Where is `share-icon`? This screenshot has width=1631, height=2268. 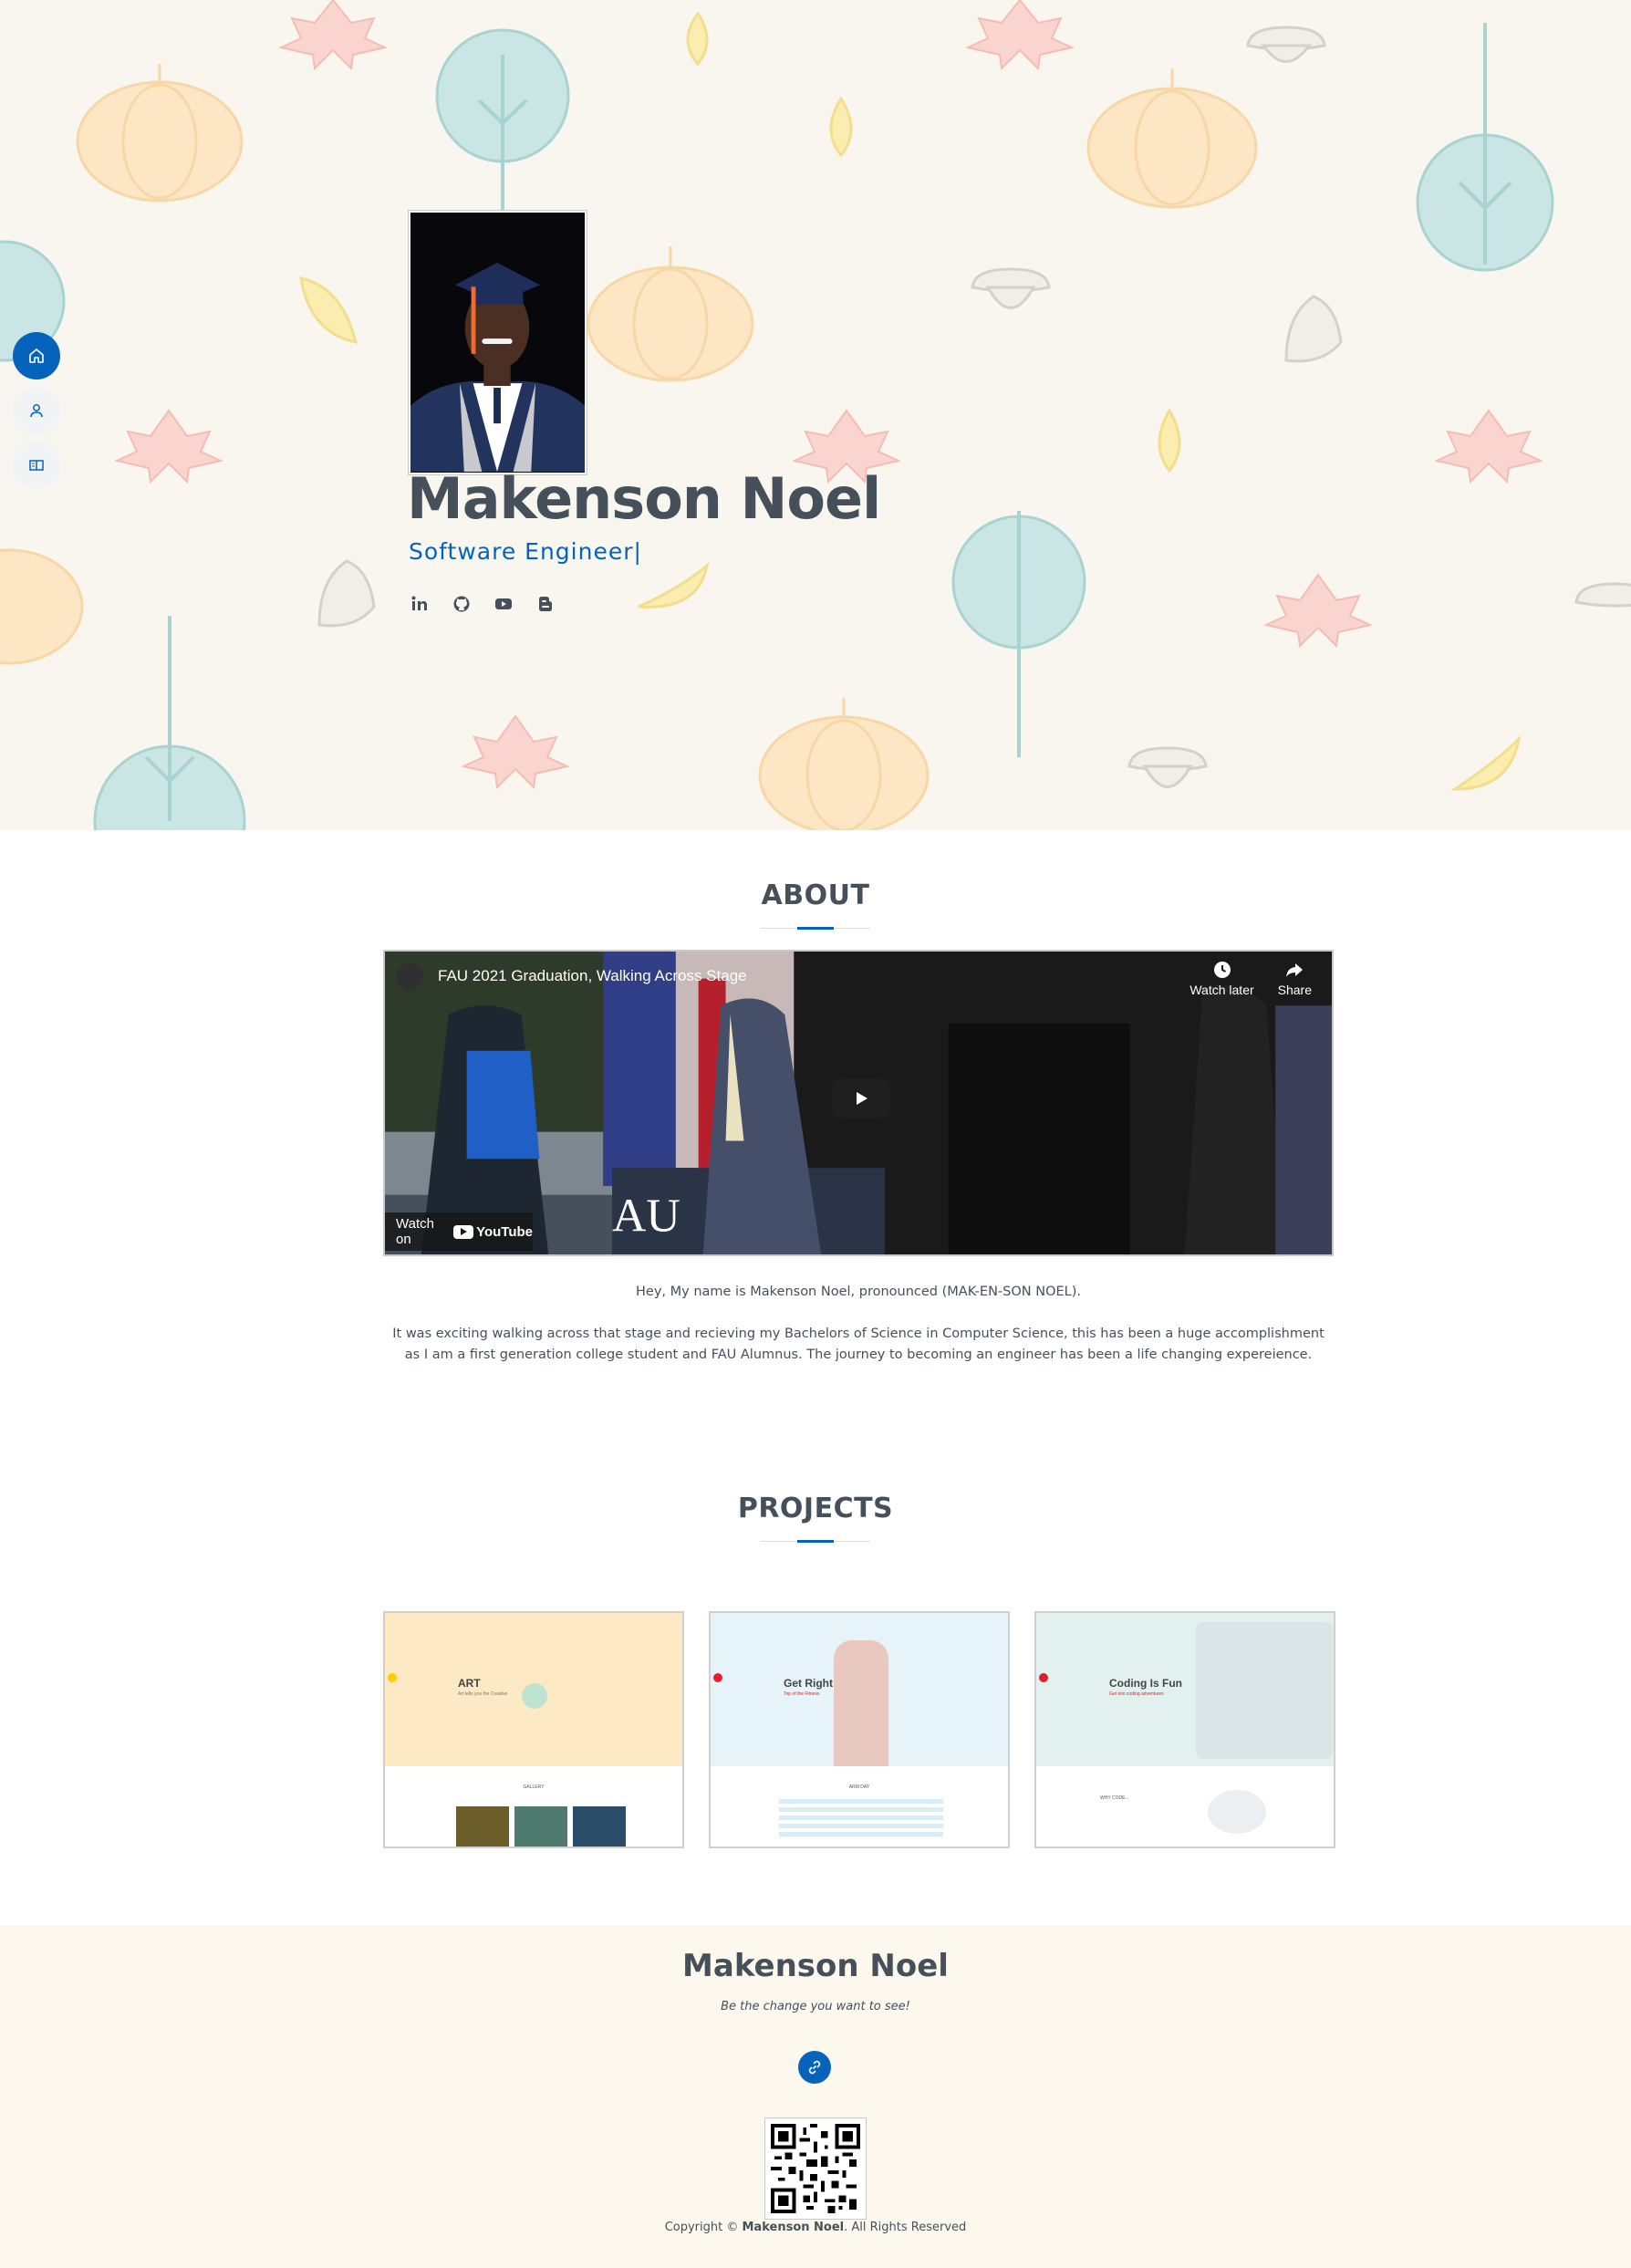 share-icon is located at coordinates (1295, 970).